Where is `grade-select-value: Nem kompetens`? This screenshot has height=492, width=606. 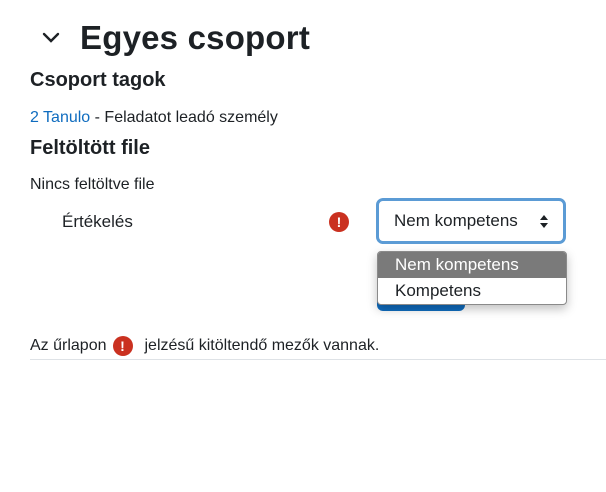
grade-select-value: Nem kompetens is located at coordinates (456, 220).